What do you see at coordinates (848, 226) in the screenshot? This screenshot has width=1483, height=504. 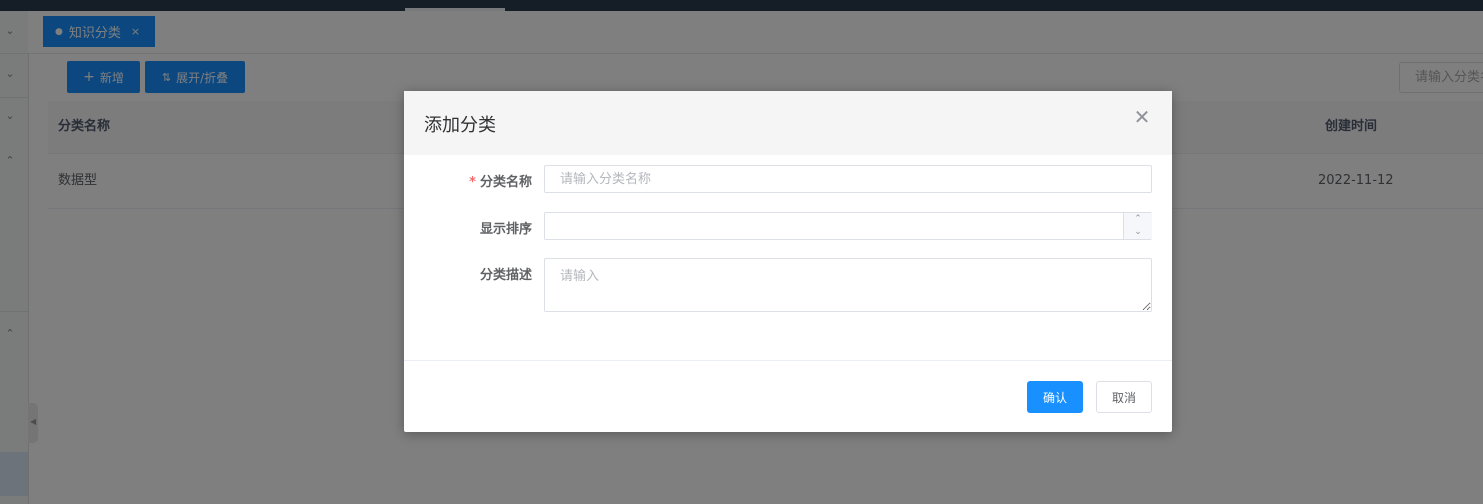 I see `sort-order-input` at bounding box center [848, 226].